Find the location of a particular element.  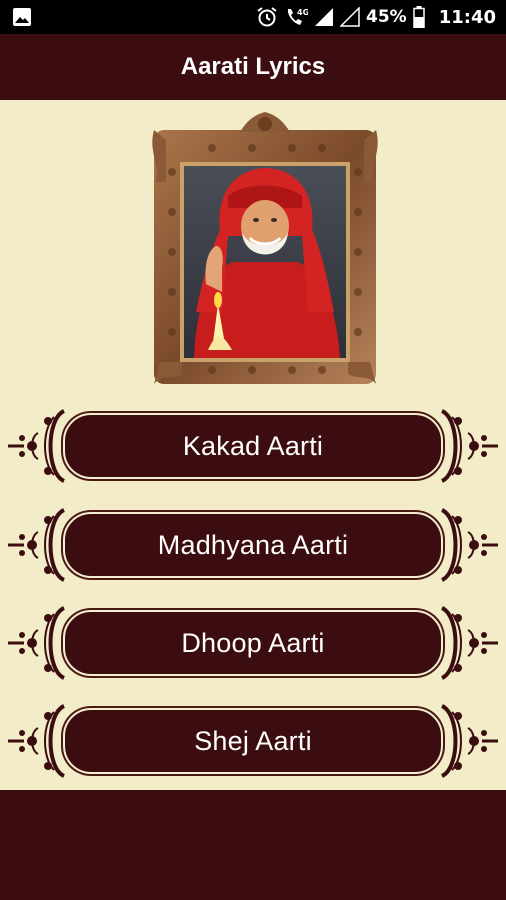

bottom-band is located at coordinates (253, 845).